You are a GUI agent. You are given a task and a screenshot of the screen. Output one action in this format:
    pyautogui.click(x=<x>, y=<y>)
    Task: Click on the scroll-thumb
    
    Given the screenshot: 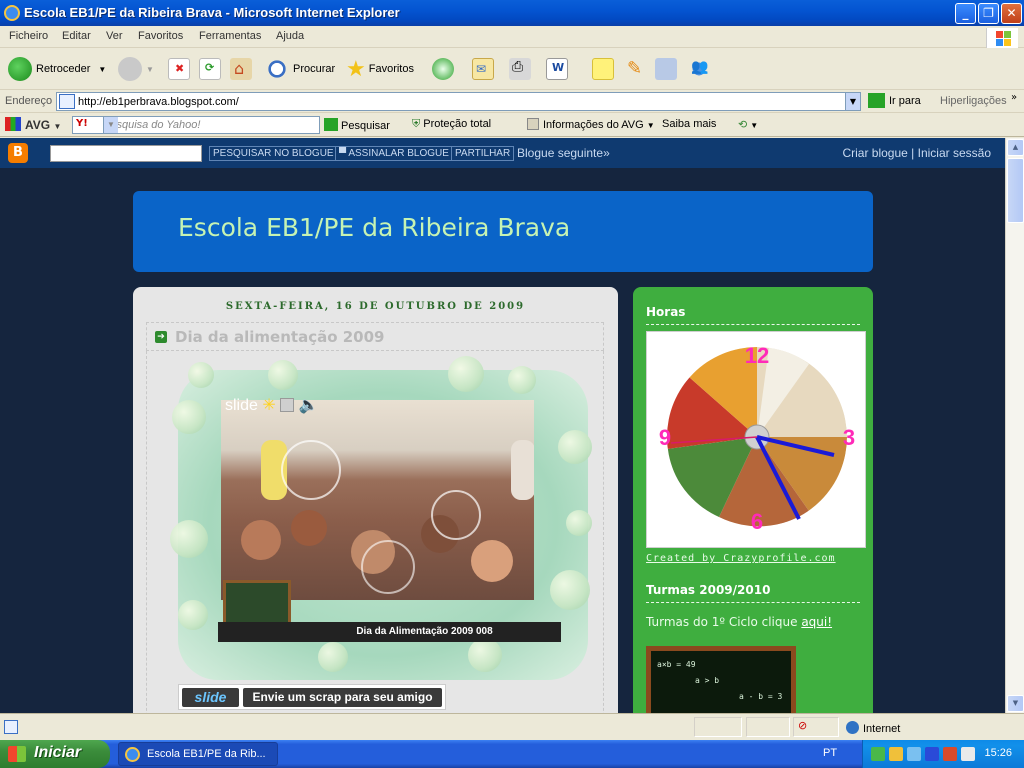 What is the action you would take?
    pyautogui.click(x=1015, y=190)
    